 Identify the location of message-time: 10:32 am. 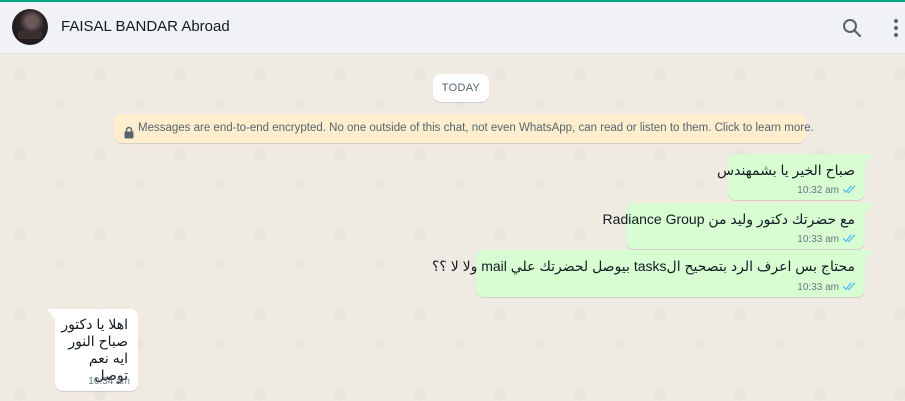
(818, 190).